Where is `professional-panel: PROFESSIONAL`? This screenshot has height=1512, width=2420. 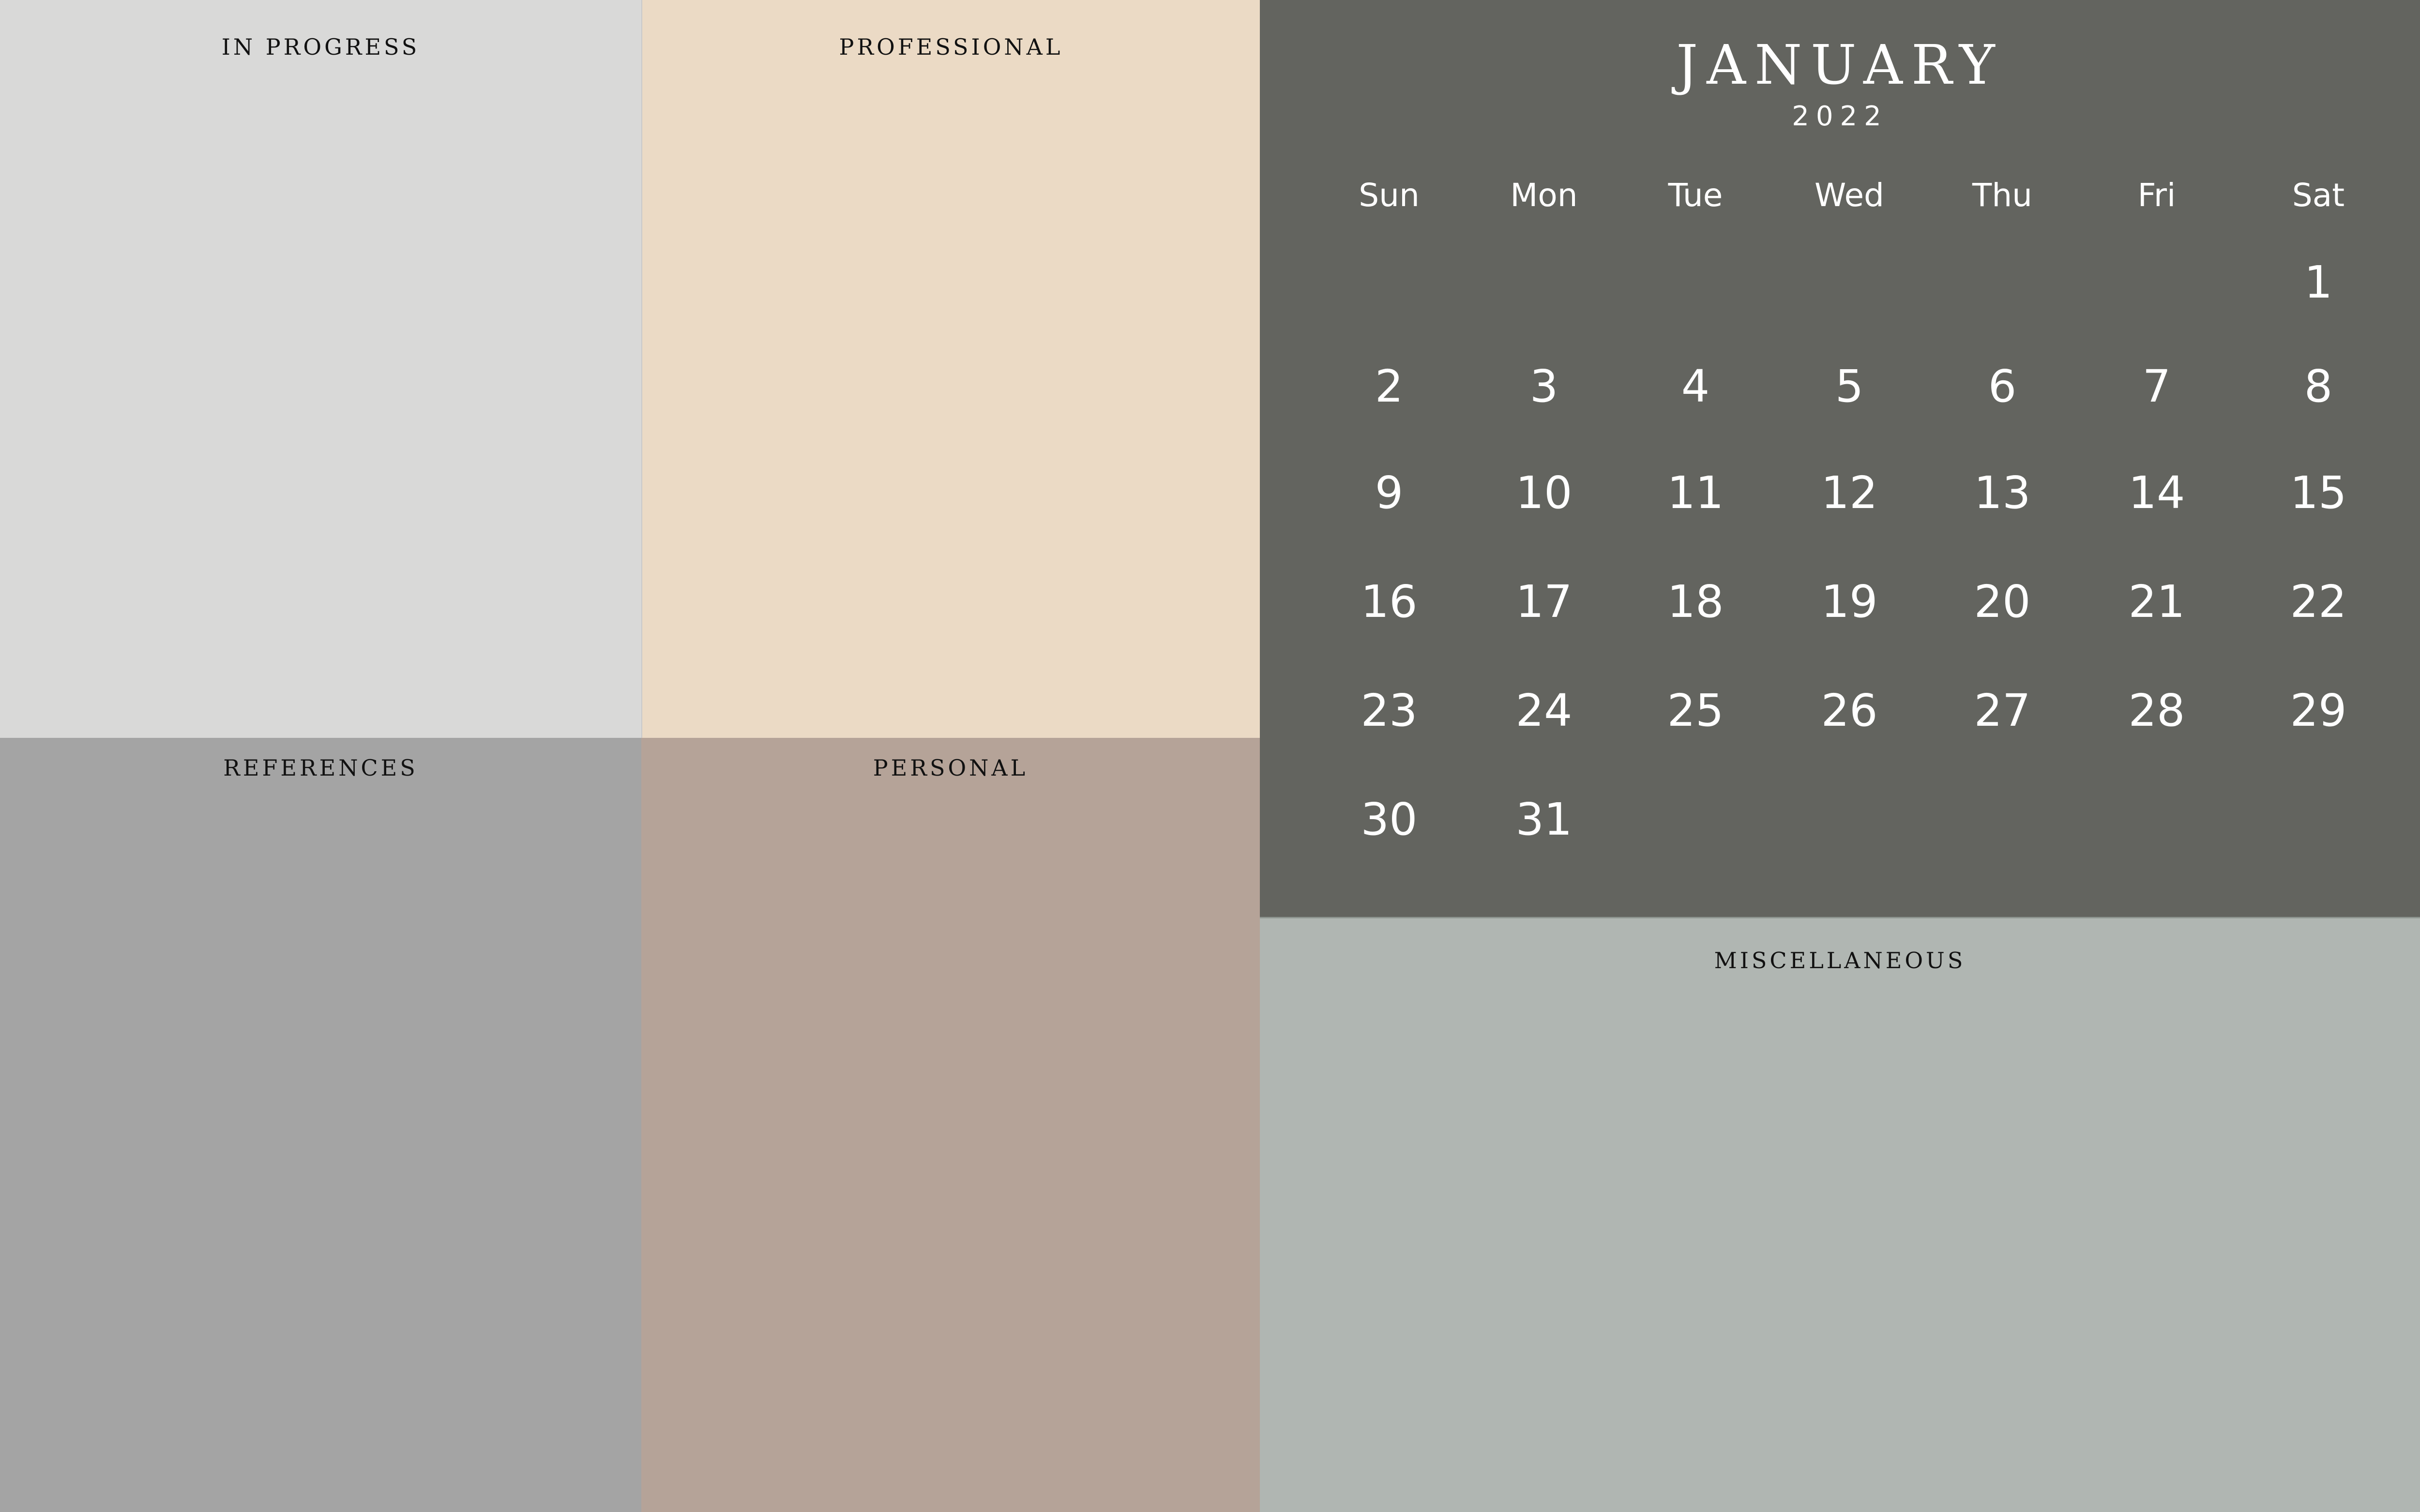 professional-panel: PROFESSIONAL is located at coordinates (950, 369).